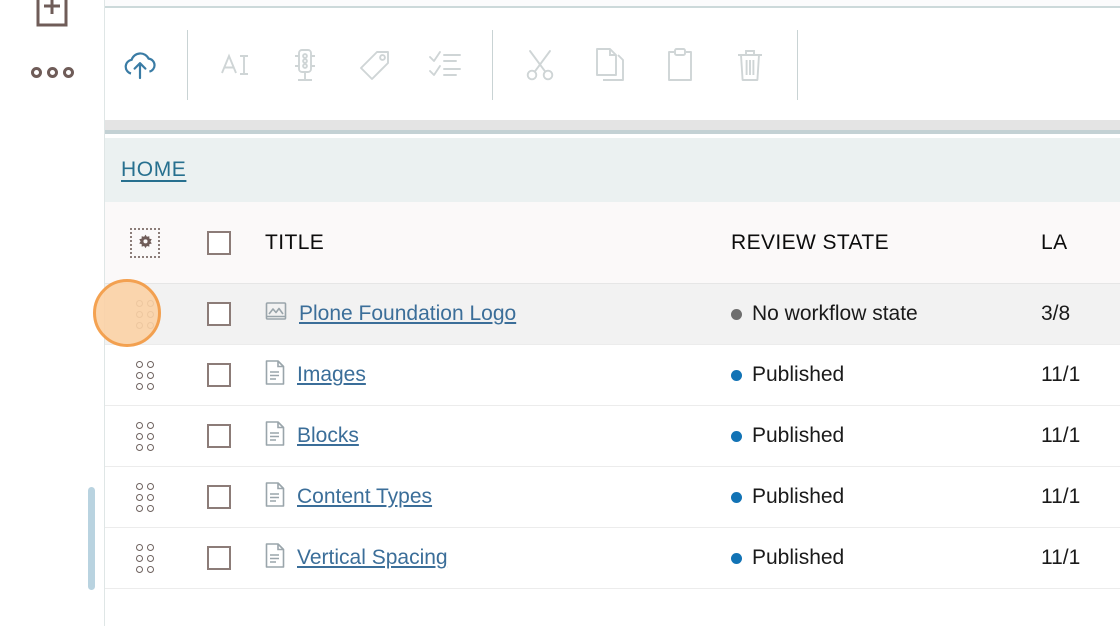 The image size is (1120, 626). I want to click on table-row: Blocks Published 11/1, so click(612, 436).